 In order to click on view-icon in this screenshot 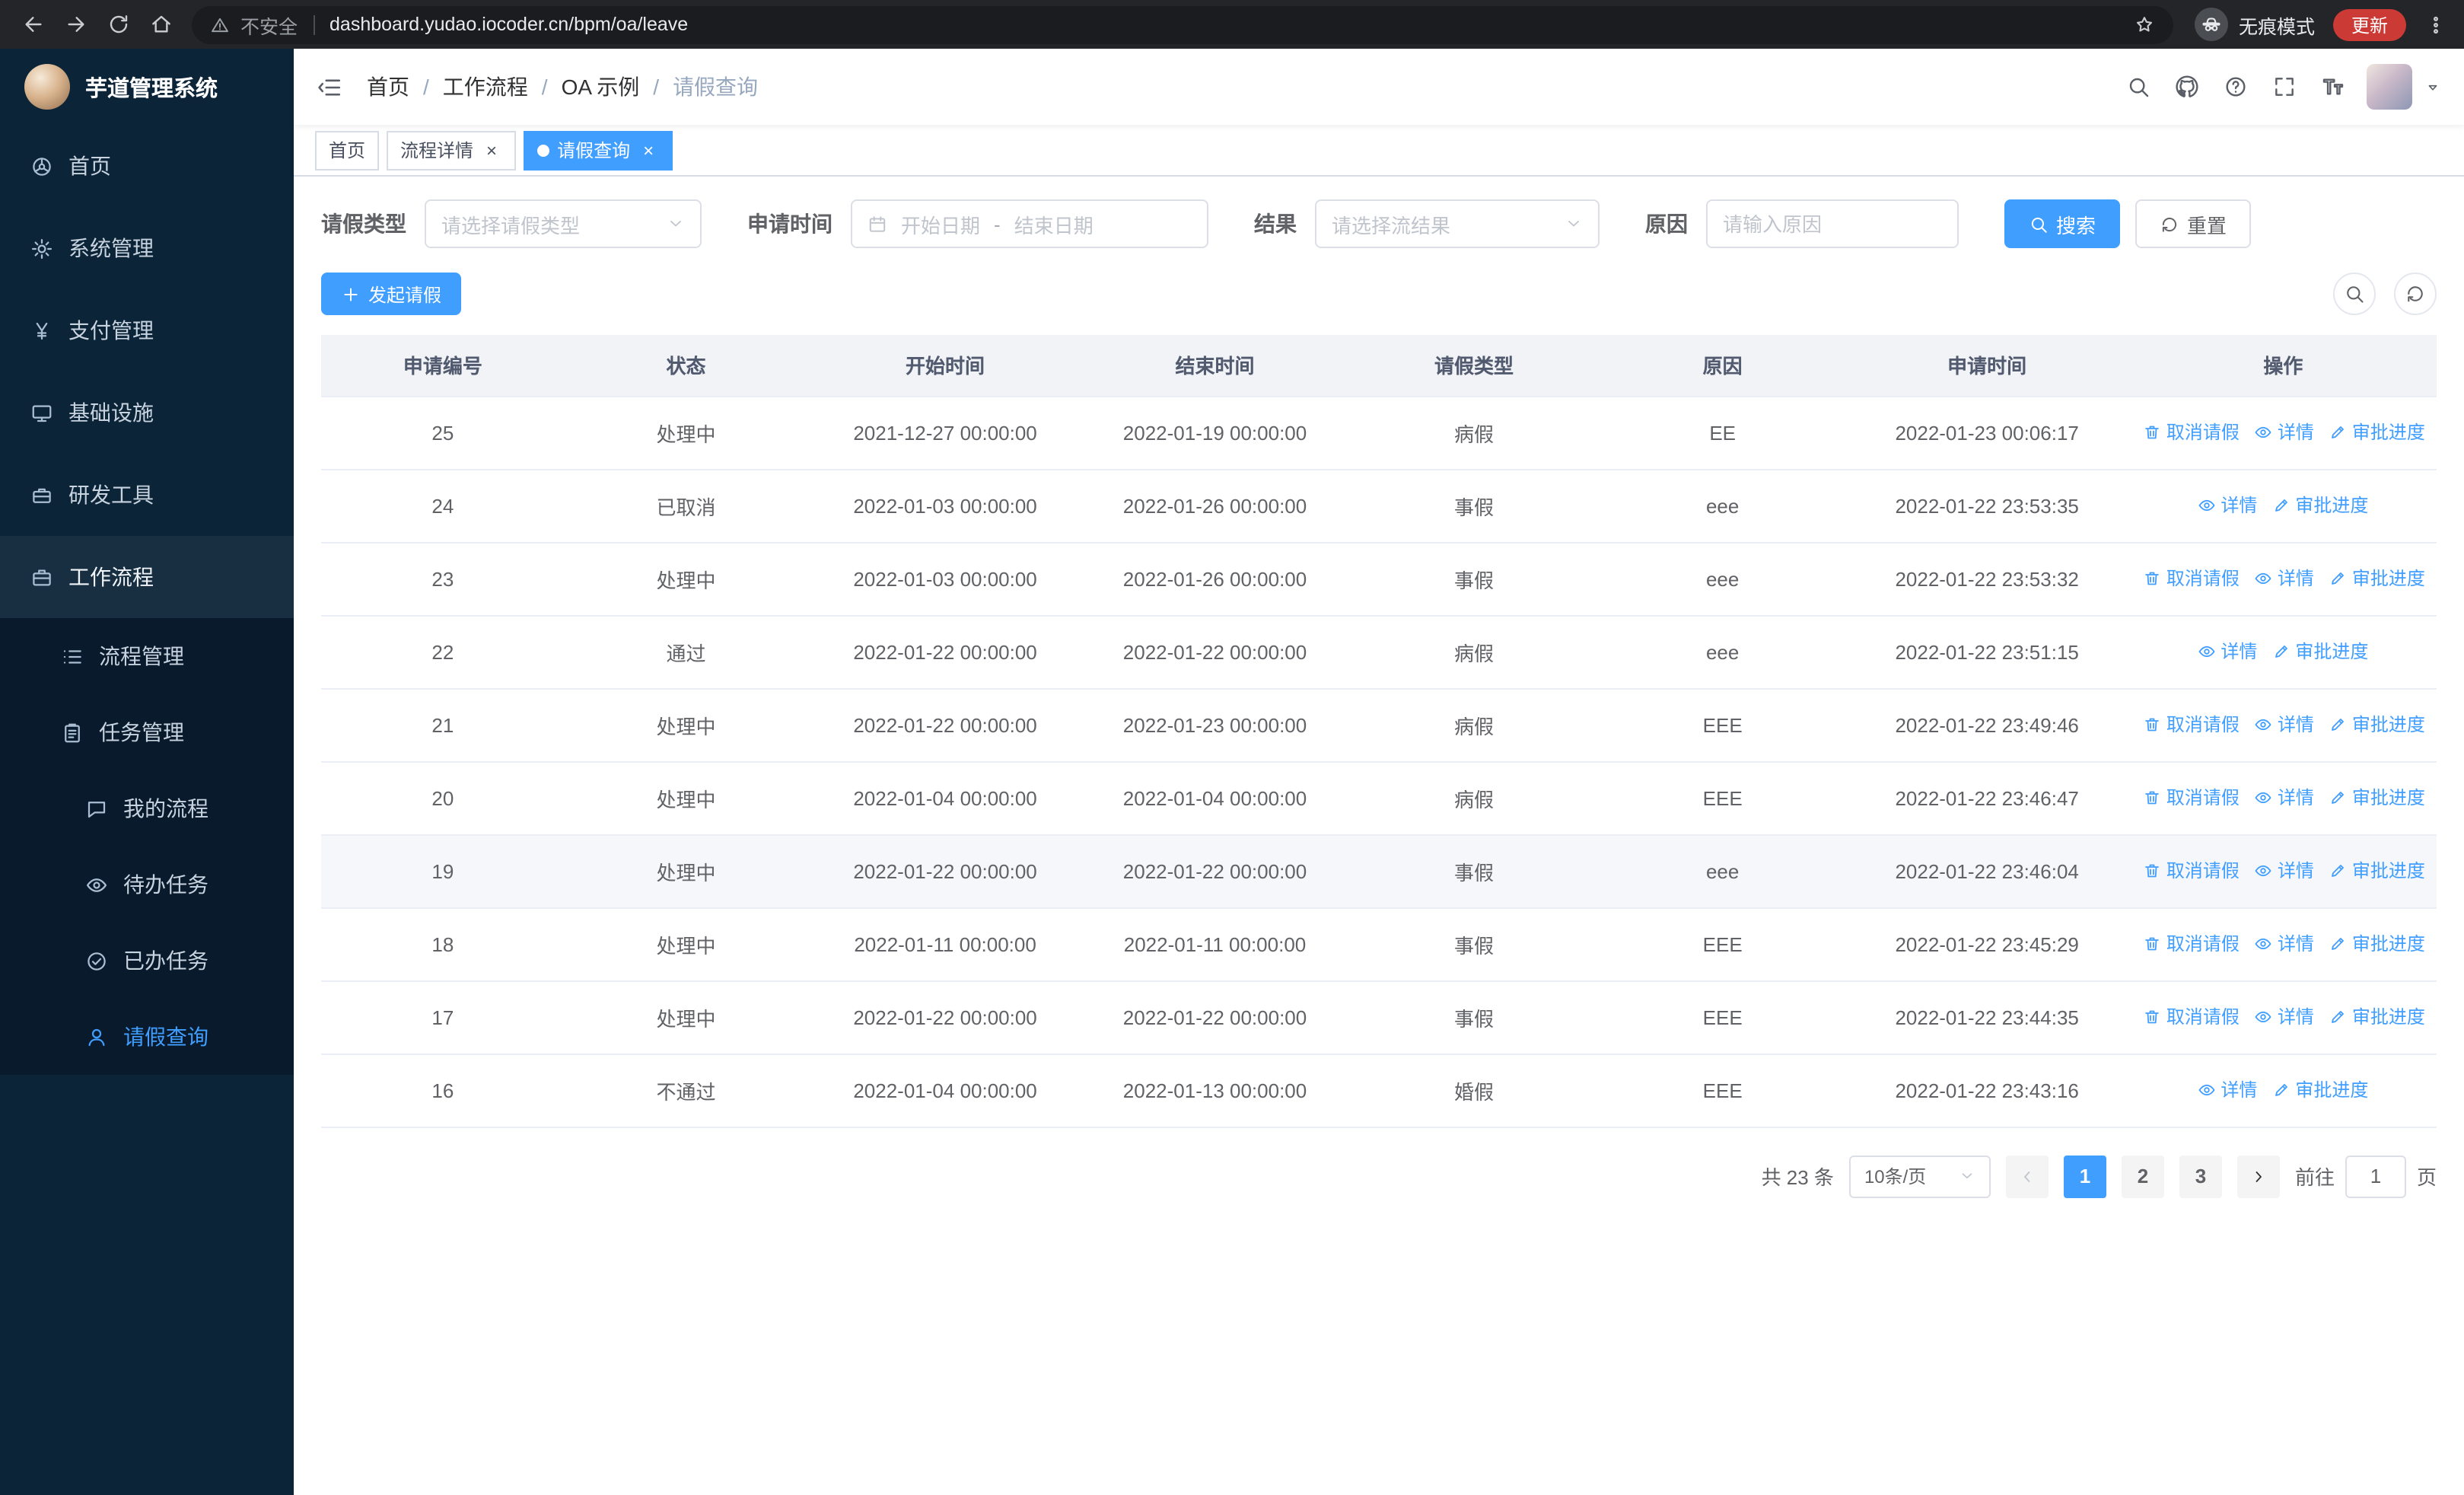, I will do `click(2264, 725)`.